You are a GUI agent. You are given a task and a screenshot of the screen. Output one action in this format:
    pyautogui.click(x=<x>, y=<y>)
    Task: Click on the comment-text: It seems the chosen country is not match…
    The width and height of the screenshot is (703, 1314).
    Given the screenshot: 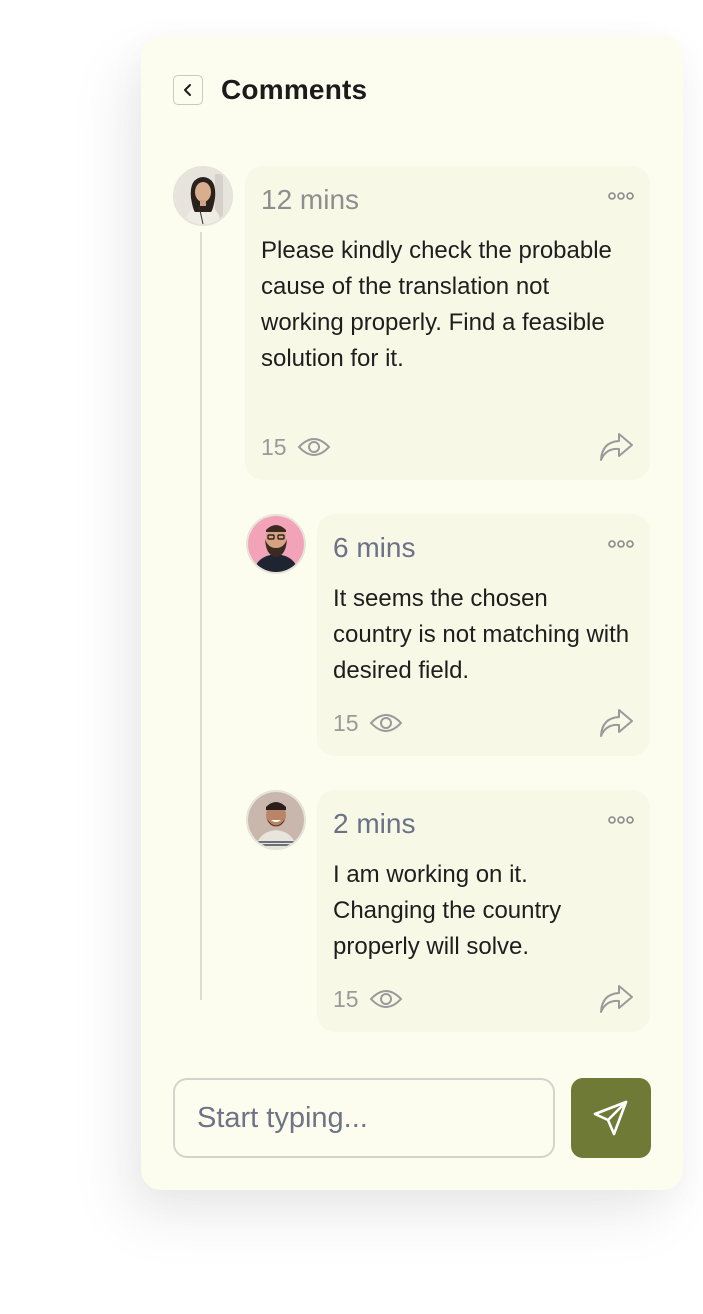 What is the action you would take?
    pyautogui.click(x=481, y=634)
    